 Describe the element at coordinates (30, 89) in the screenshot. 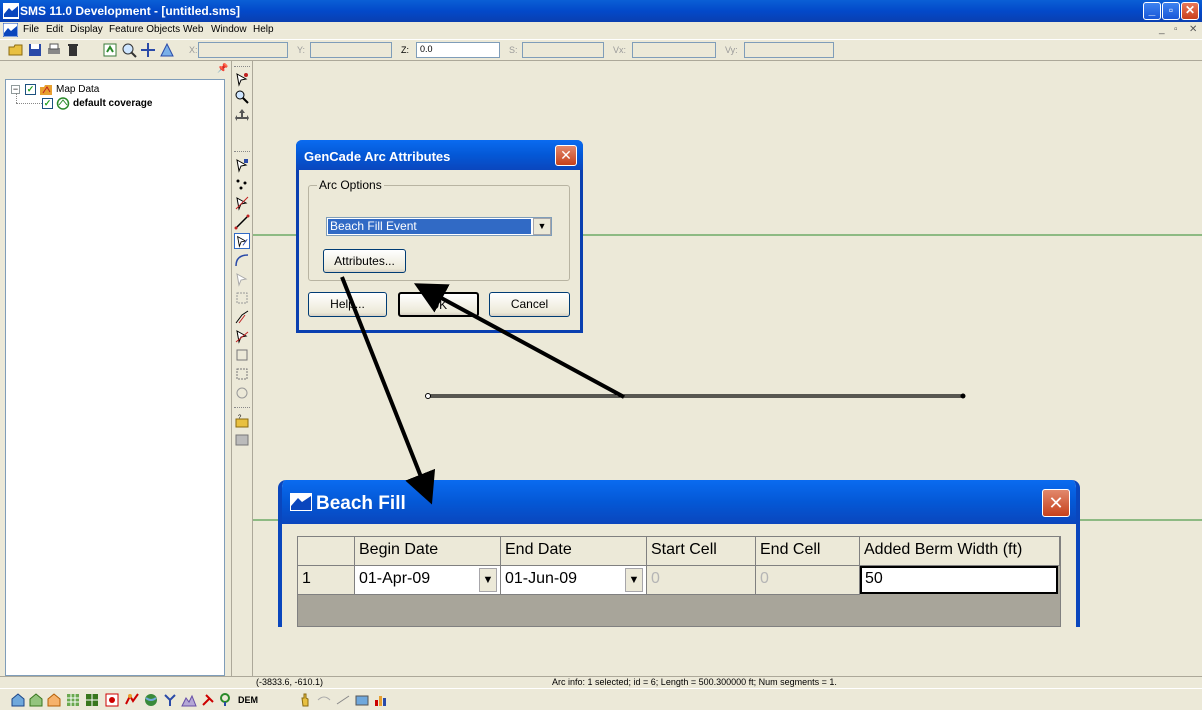

I see `map-data-checkbox: ✓` at that location.